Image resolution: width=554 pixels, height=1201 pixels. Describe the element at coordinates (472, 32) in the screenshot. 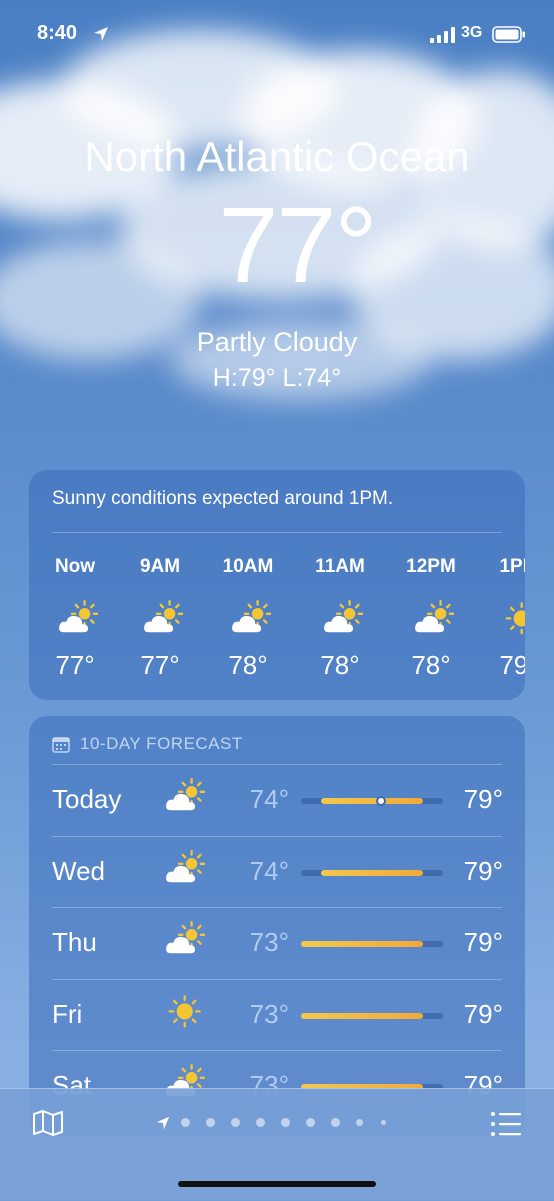

I see `network-type: 3G` at that location.